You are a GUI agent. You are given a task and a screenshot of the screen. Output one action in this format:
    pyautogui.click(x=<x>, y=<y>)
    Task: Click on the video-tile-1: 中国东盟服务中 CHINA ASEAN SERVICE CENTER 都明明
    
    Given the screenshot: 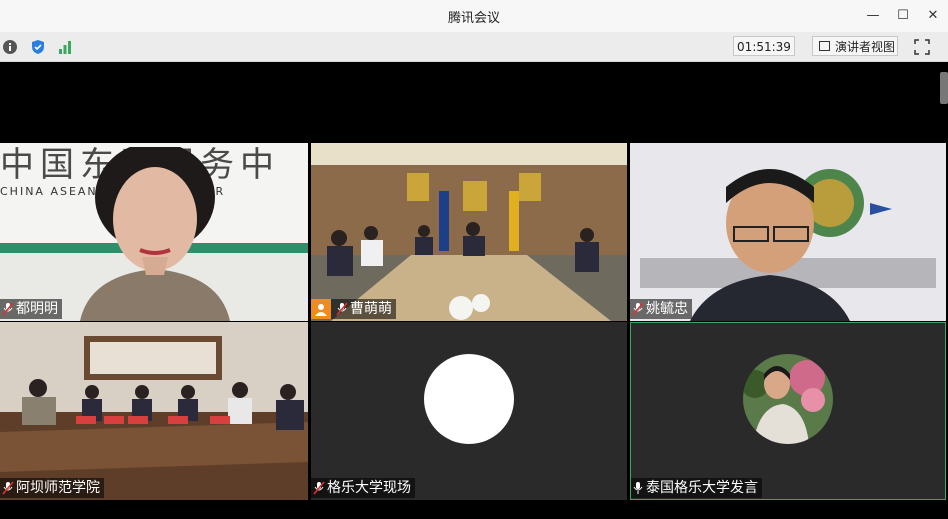 What is the action you would take?
    pyautogui.click(x=154, y=232)
    